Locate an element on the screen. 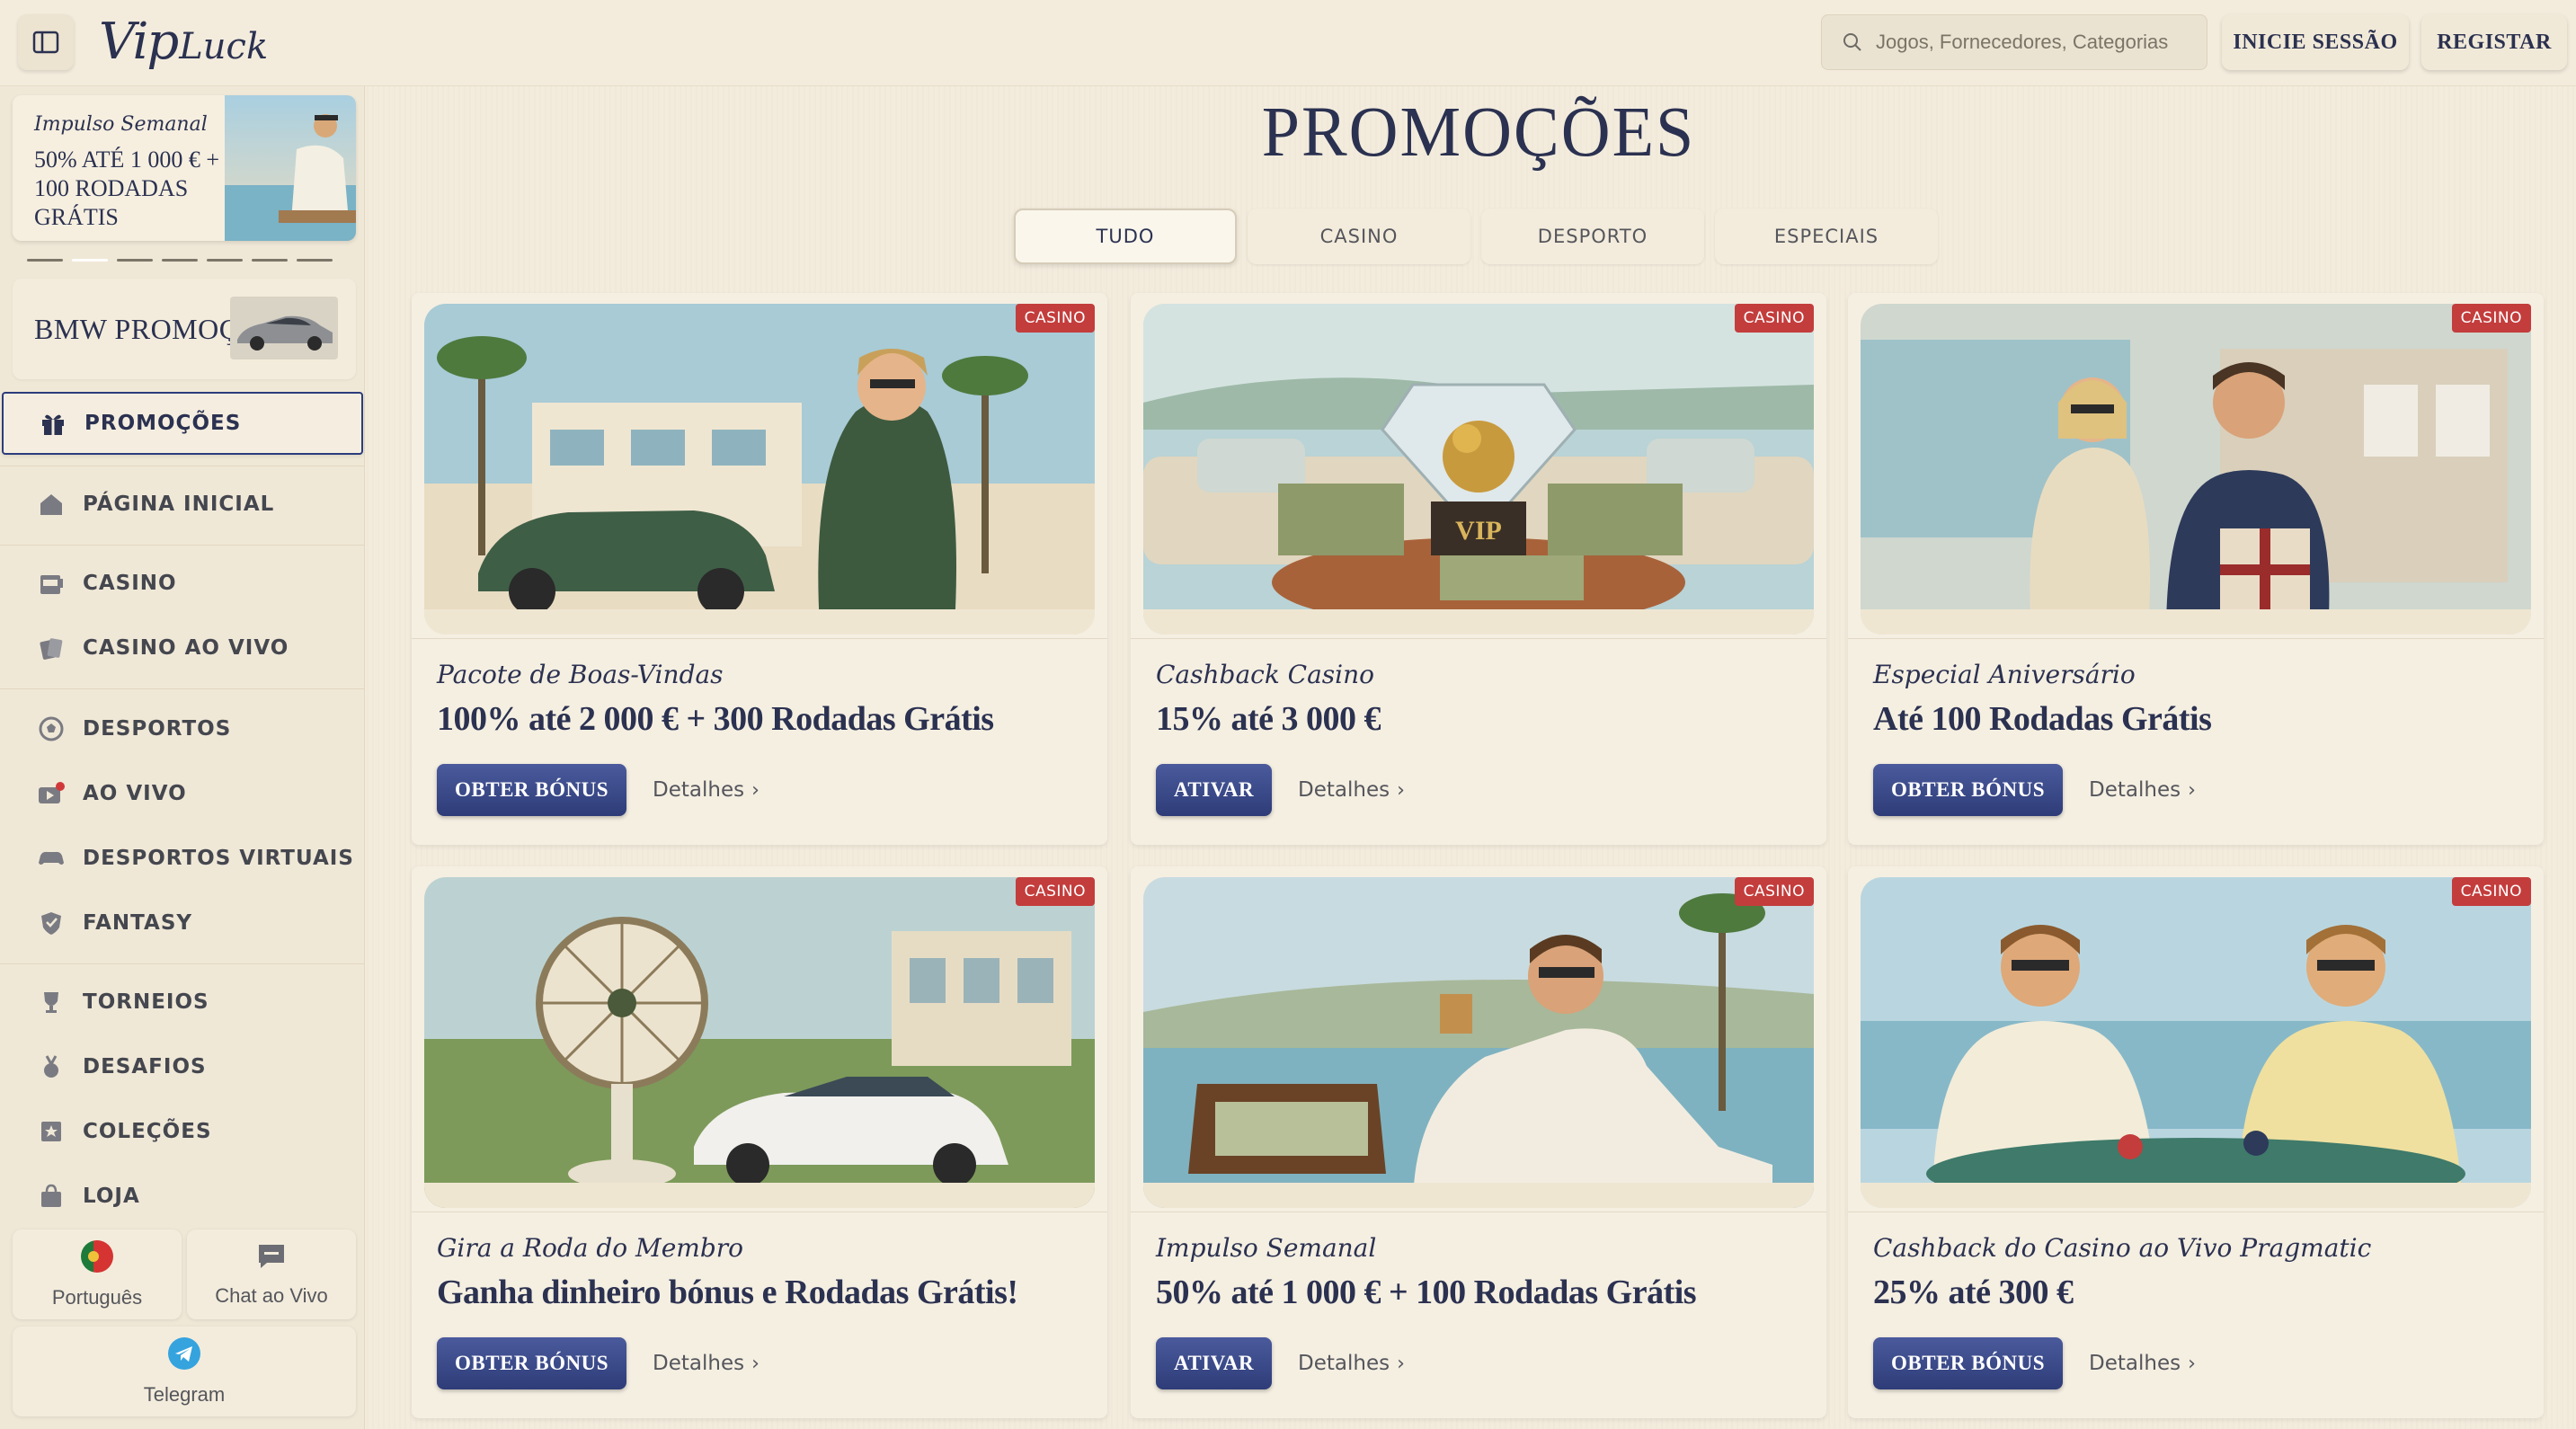 Image resolution: width=2576 pixels, height=1429 pixels. login-button: INICIE SESSÃO is located at coordinates (2315, 42).